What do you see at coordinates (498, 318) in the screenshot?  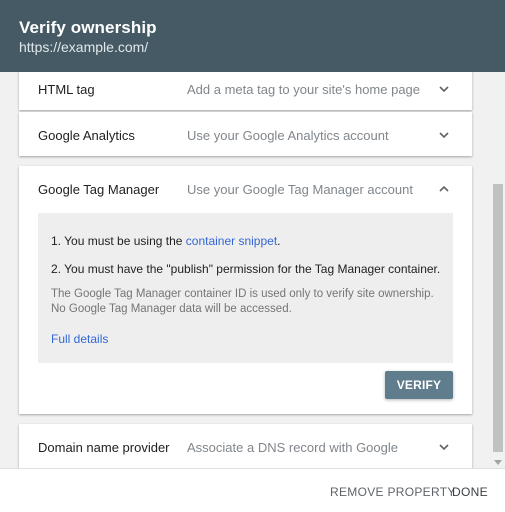 I see `scrollbar-thumb` at bounding box center [498, 318].